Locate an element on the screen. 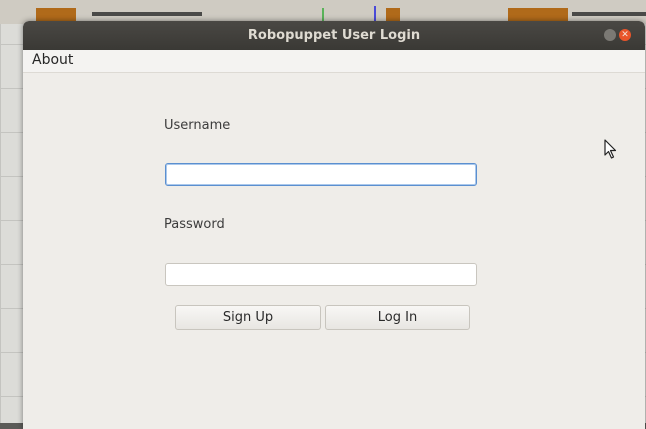  close-icon: ✕ is located at coordinates (625, 35).